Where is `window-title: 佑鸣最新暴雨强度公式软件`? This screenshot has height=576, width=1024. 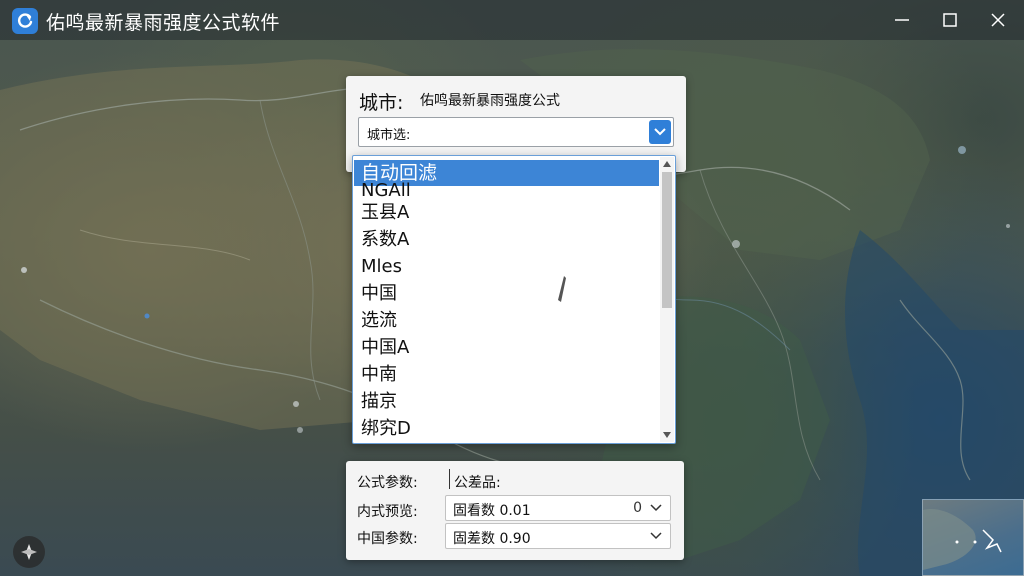 window-title: 佑鸣最新暴雨强度公式软件 is located at coordinates (163, 23).